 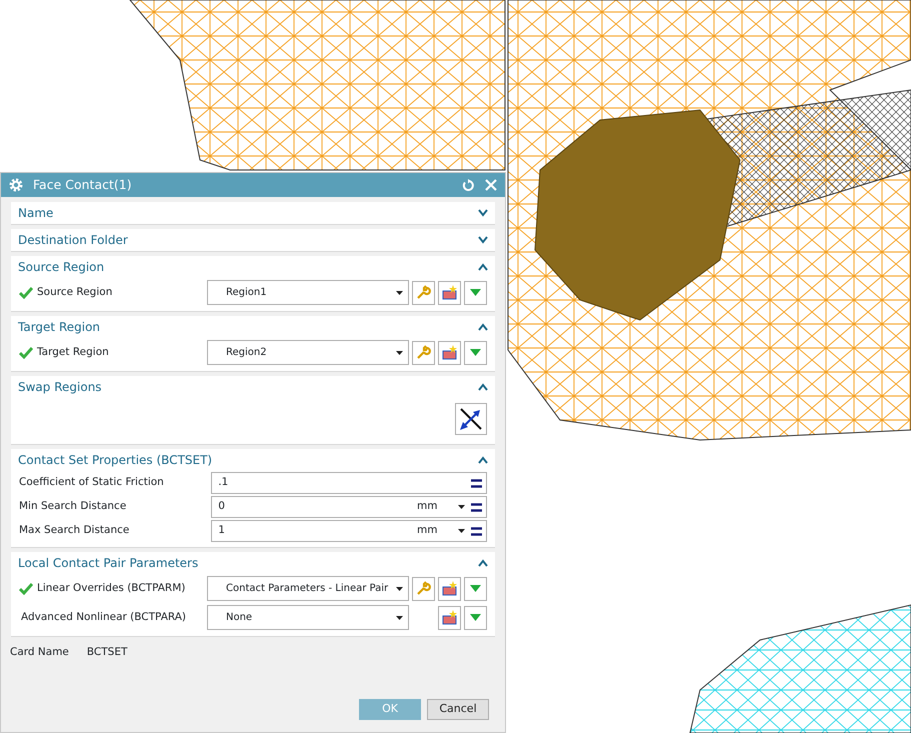 What do you see at coordinates (91, 482) in the screenshot?
I see `field-label: Coefficient of Static Friction` at bounding box center [91, 482].